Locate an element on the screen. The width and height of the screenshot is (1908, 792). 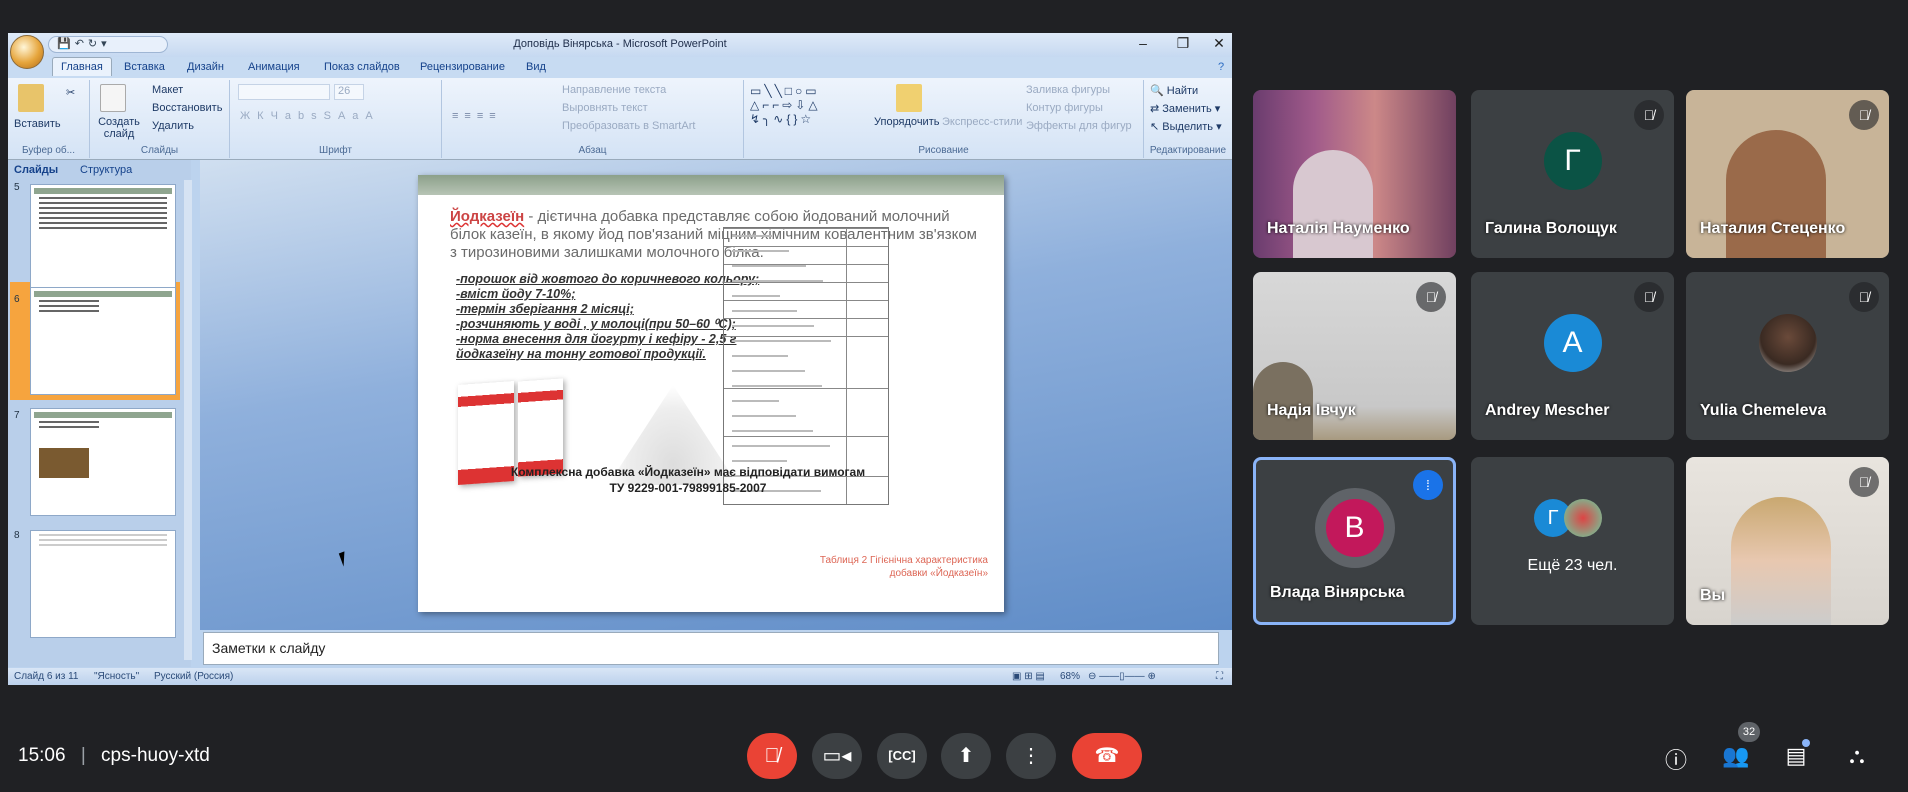
bullet: -вміст йоду 7-10%; is located at coordinates (516, 294).